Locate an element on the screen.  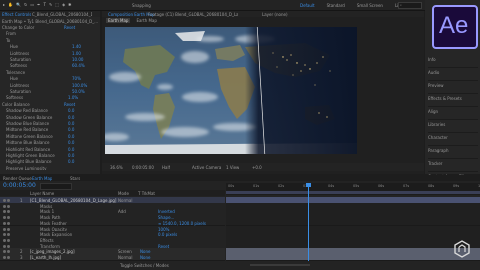
current-time-indicator is located at coordinates (308, 222).